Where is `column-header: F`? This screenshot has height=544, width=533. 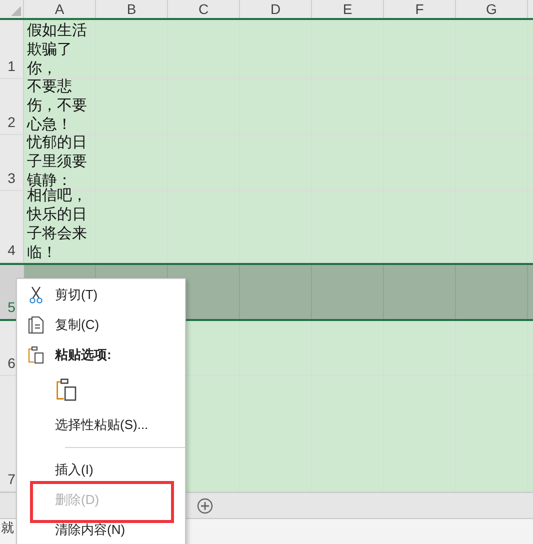
column-header: F is located at coordinates (420, 9).